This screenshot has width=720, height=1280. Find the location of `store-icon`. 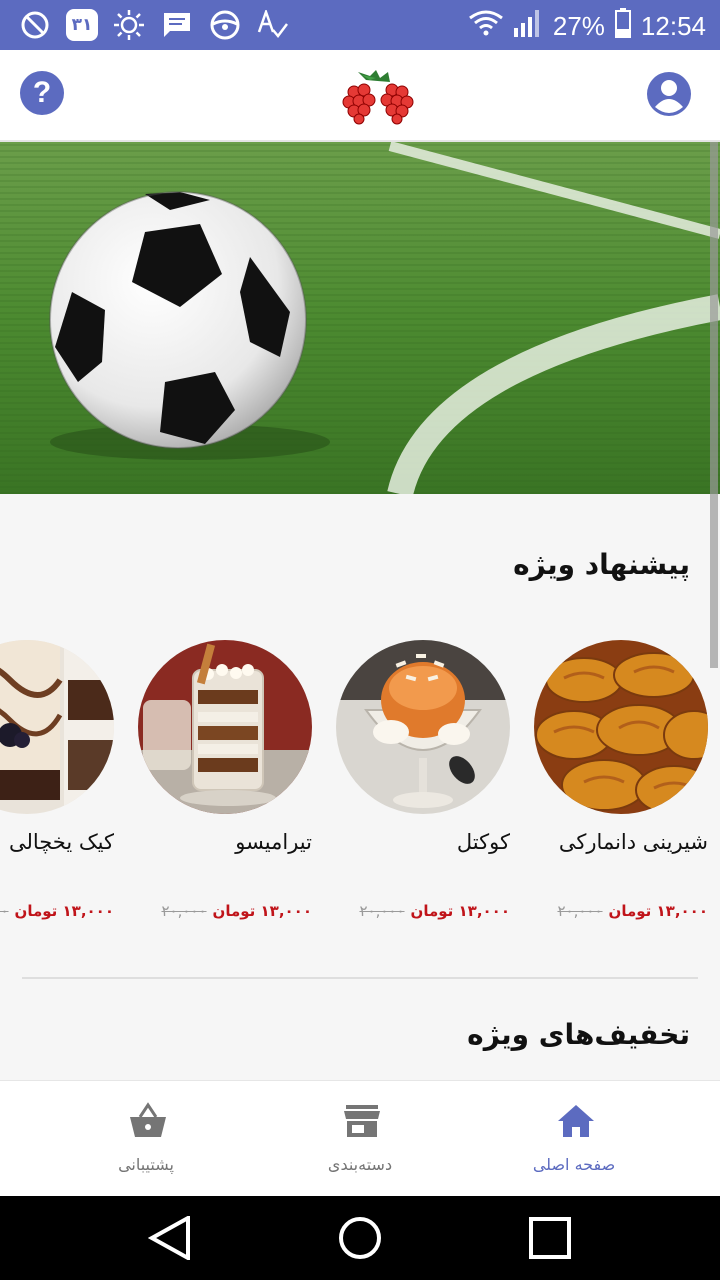

store-icon is located at coordinates (362, 1121).